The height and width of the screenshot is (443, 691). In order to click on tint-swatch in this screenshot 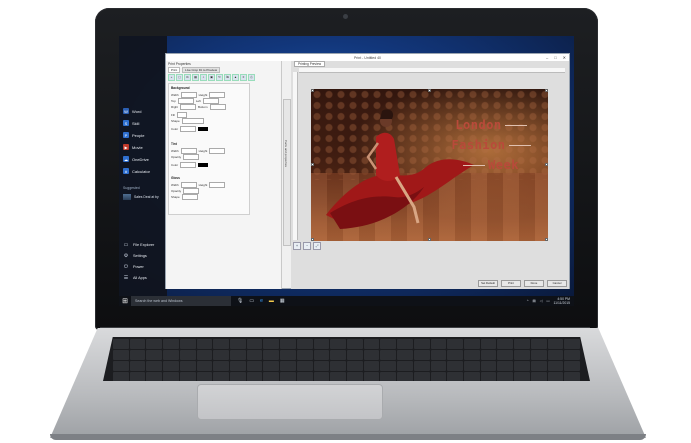, I will do `click(203, 165)`.